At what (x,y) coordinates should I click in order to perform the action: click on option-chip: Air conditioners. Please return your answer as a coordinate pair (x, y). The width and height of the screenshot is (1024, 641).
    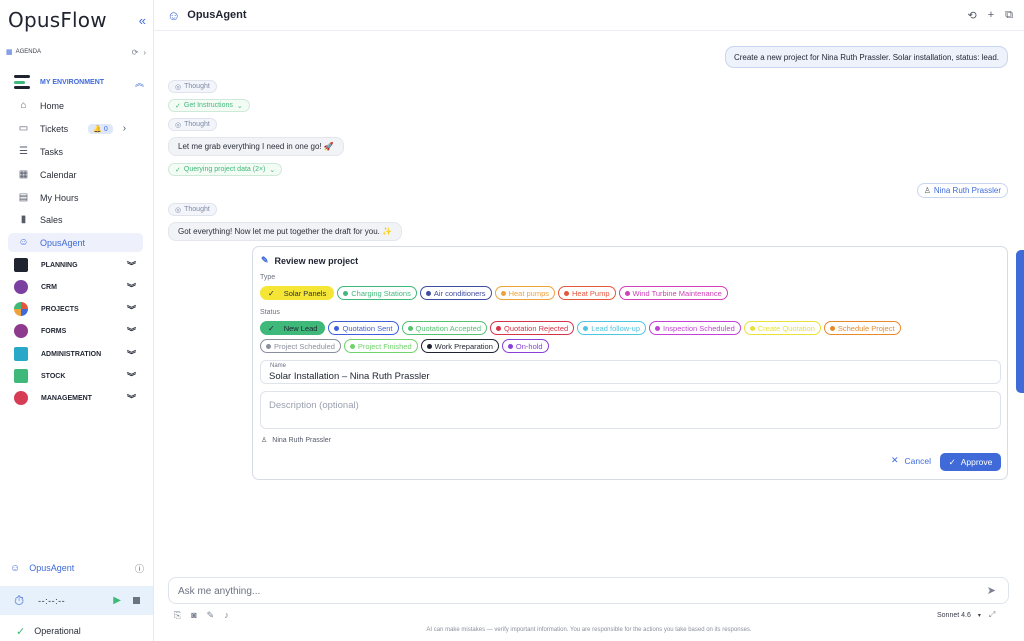
    Looking at the image, I should click on (455, 293).